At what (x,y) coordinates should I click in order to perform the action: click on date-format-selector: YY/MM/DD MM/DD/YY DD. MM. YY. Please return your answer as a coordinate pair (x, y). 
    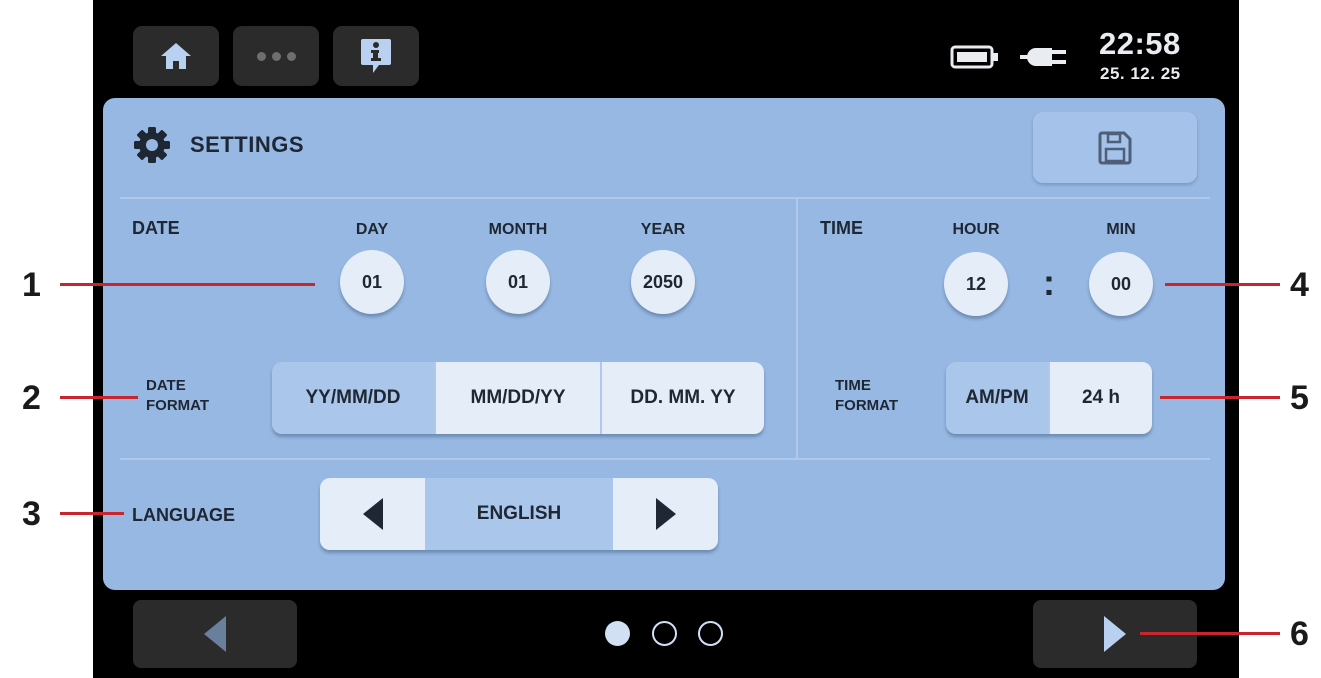
    Looking at the image, I should click on (518, 398).